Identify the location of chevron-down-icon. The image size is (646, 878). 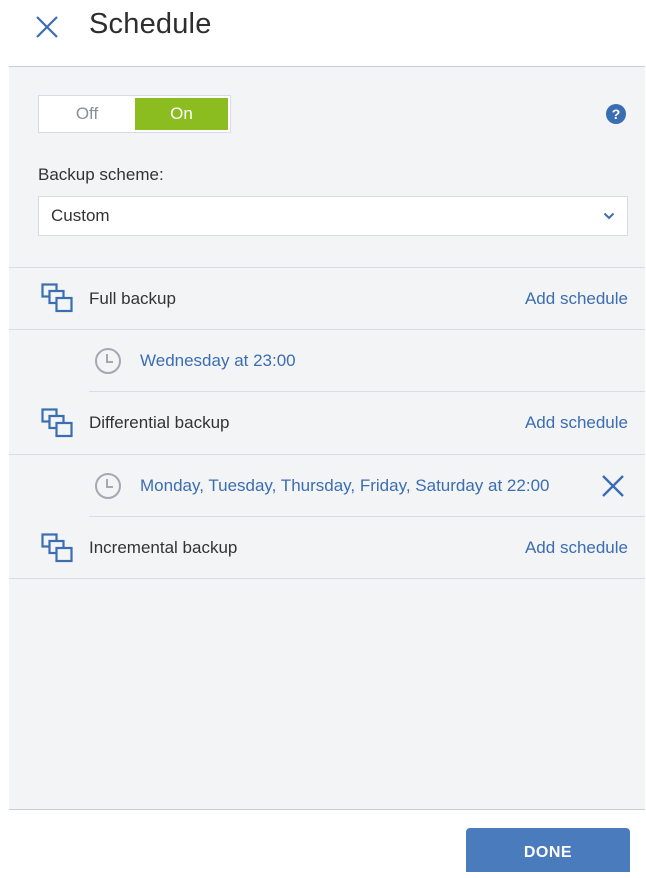
(609, 216).